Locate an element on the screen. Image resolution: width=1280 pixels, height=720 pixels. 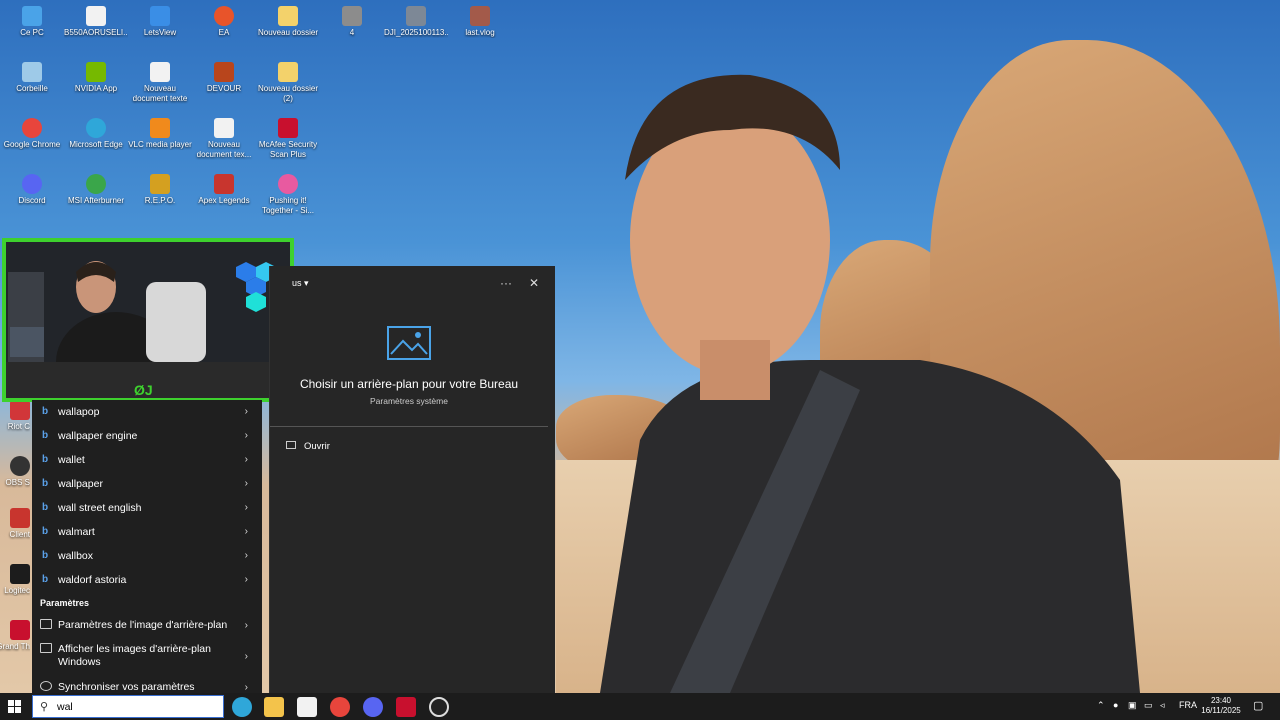
letsview-icon is located at coordinates (160, 16).